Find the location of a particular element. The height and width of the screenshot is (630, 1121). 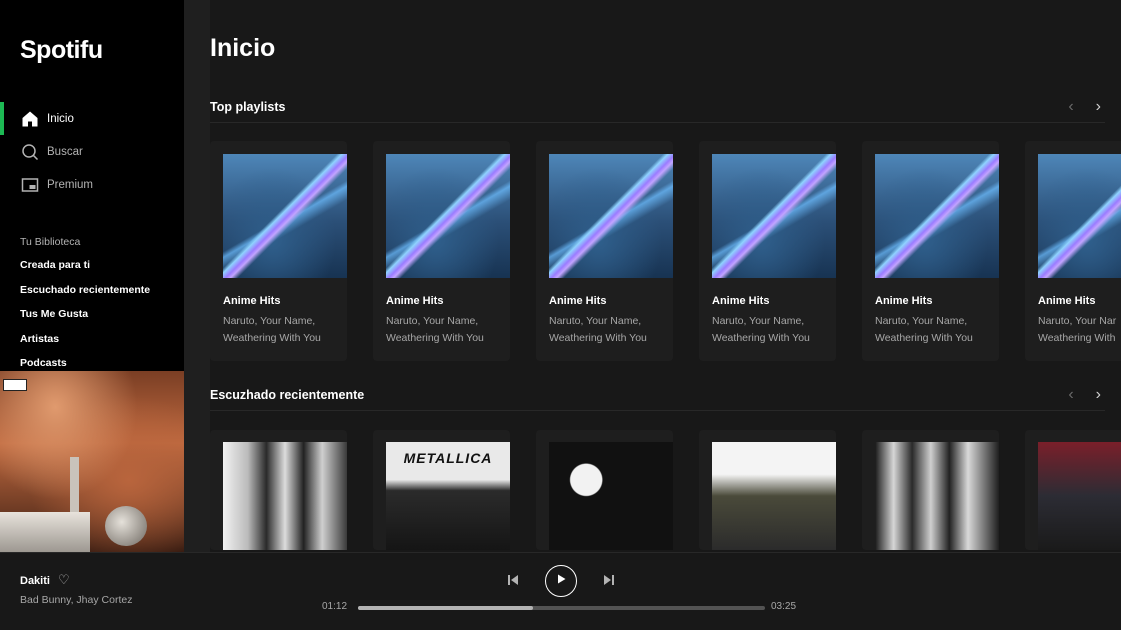

main-left-gutter is located at coordinates (197, 276).